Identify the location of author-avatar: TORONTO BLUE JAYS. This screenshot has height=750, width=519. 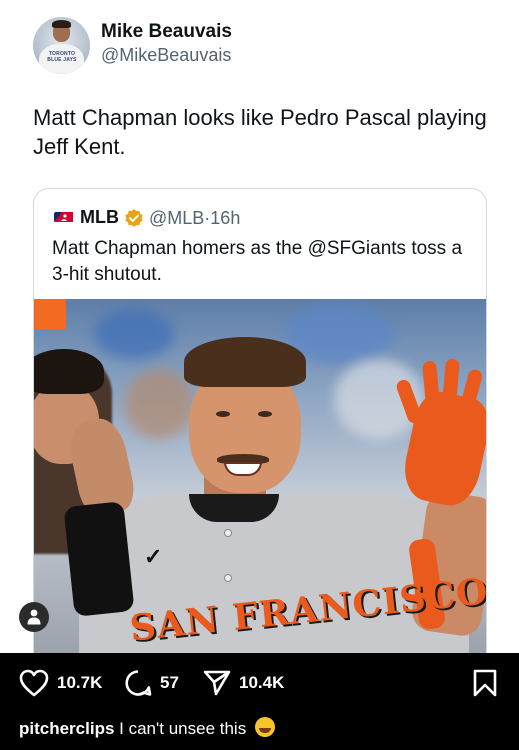
(61, 45).